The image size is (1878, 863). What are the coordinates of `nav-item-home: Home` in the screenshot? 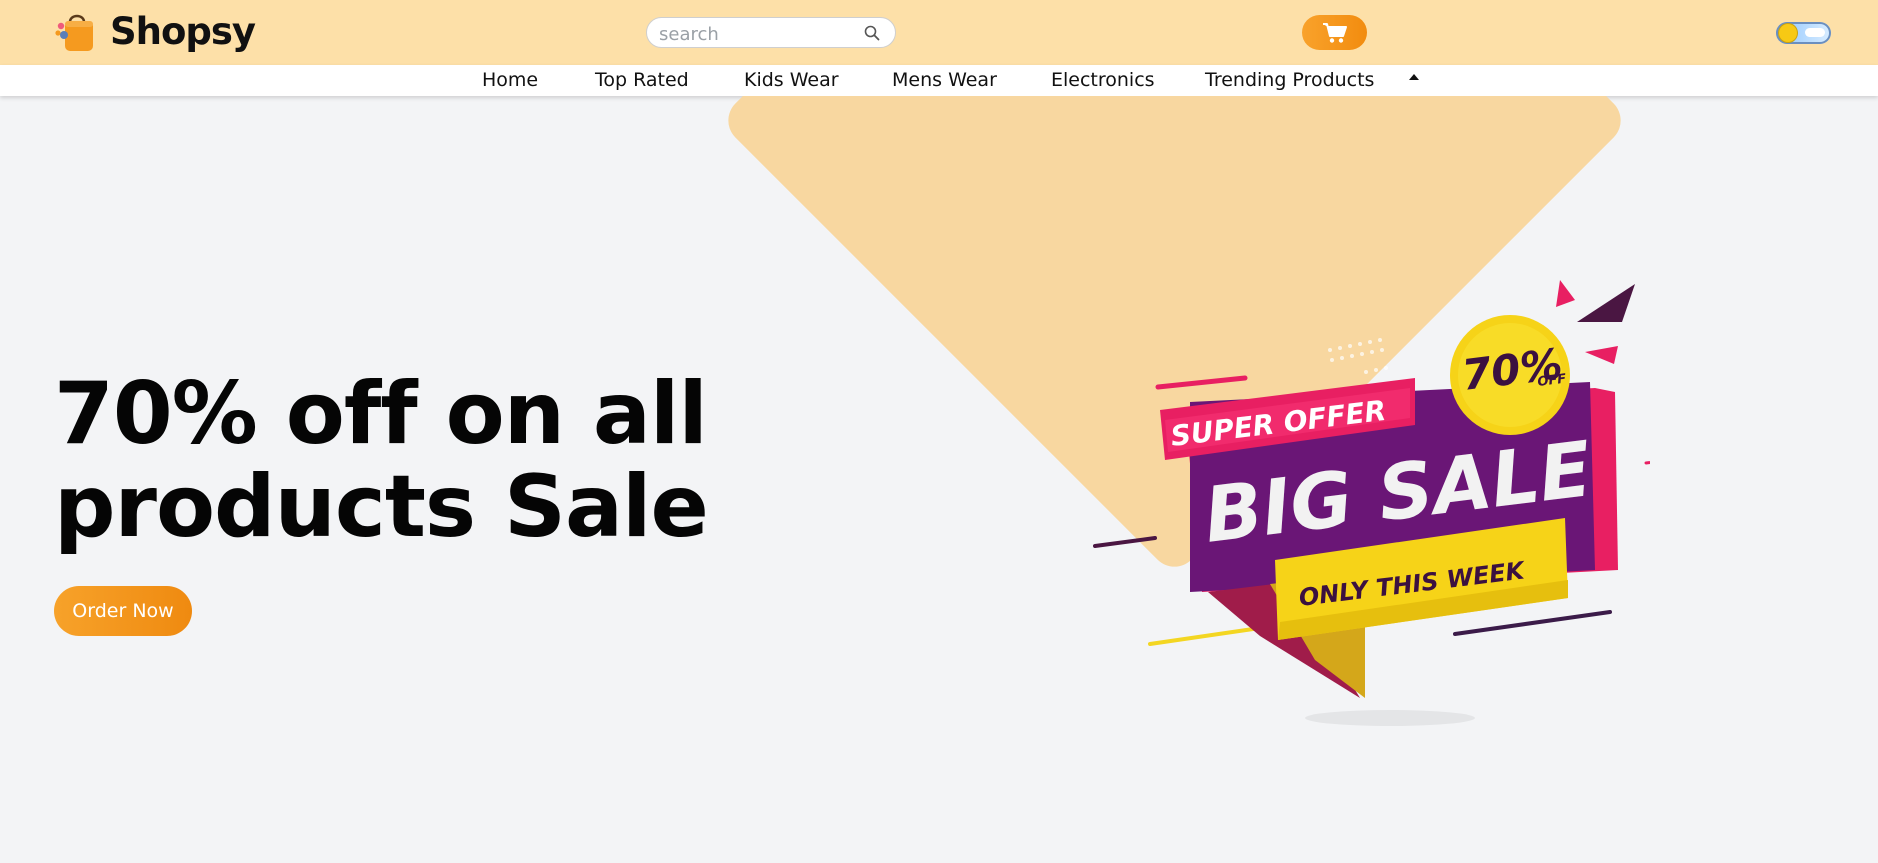 It's located at (510, 80).